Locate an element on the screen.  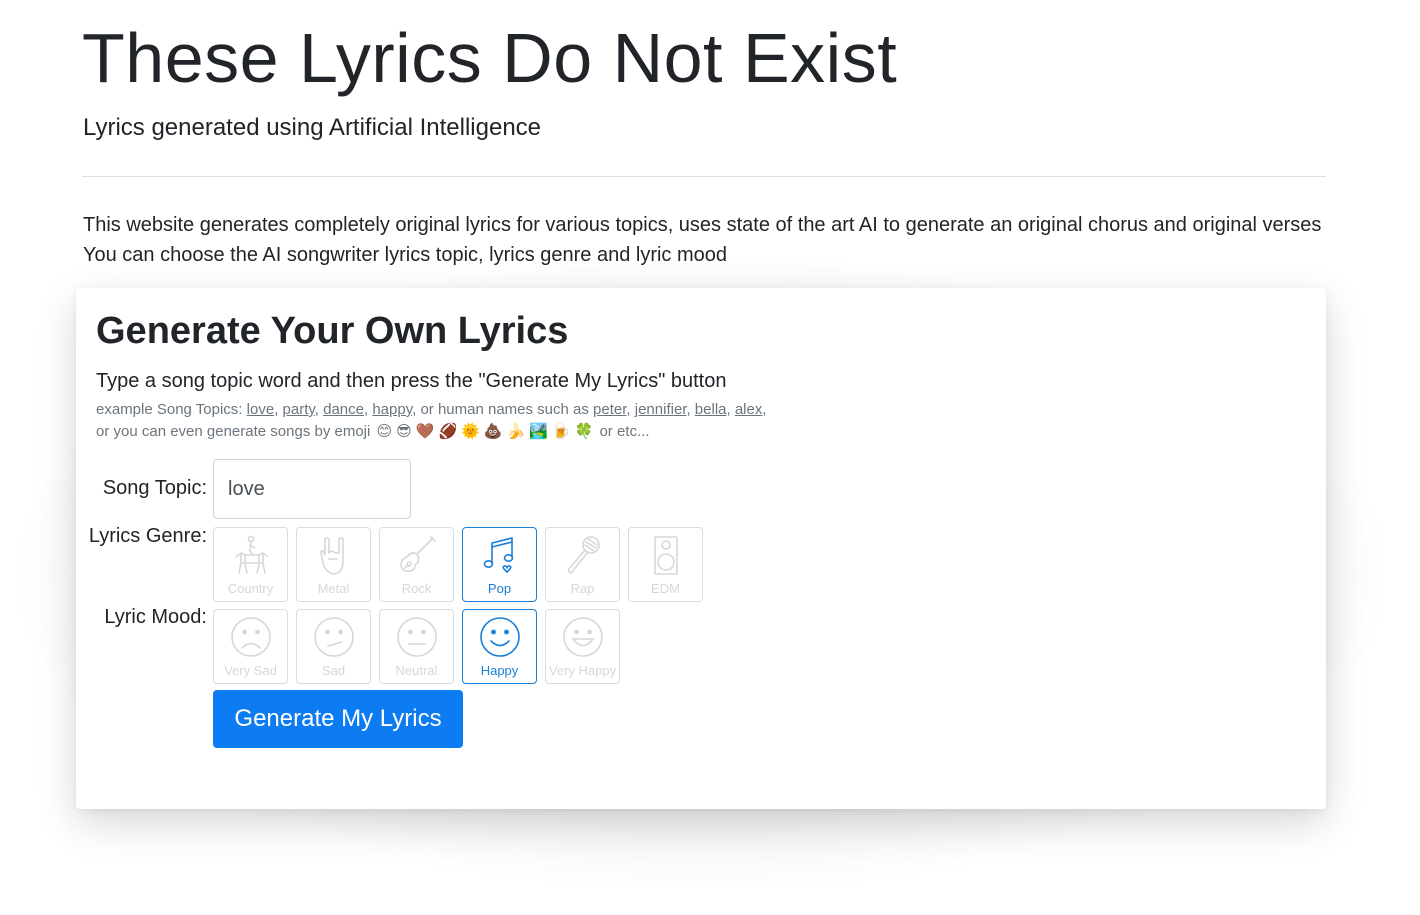
mood-label: Very Sad is located at coordinates (250, 670).